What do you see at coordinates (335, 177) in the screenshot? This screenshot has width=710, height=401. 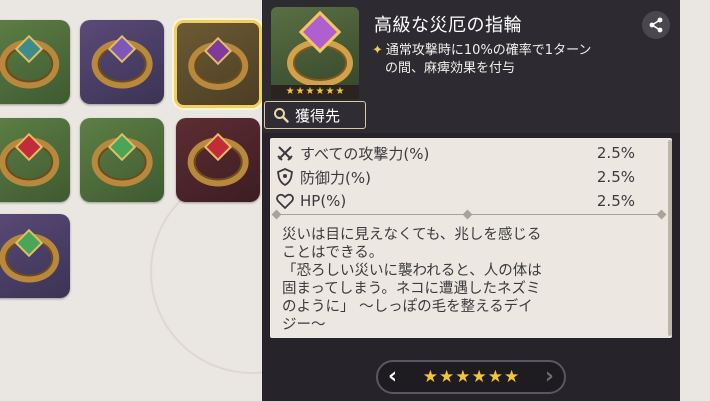 I see `stat-name: 防御力(%)` at bounding box center [335, 177].